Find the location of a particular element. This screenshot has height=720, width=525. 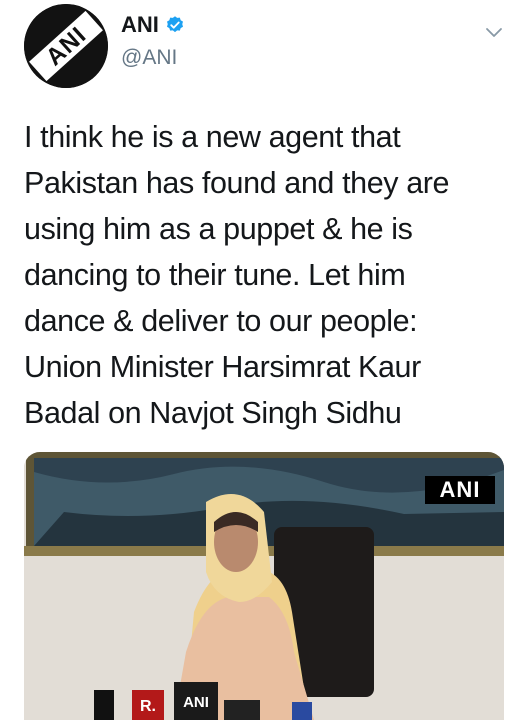

mic-label: R. is located at coordinates (148, 706).